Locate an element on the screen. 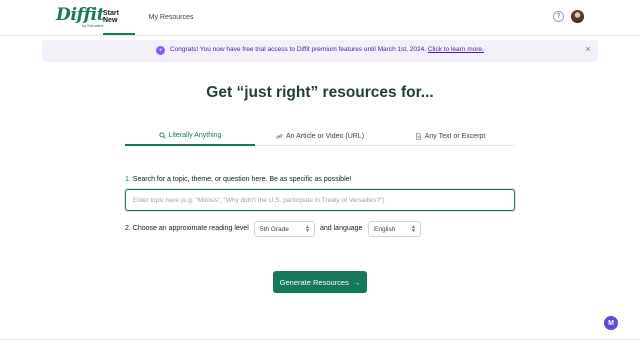  tab-article-video: An Article or Video (URL) is located at coordinates (320, 136).